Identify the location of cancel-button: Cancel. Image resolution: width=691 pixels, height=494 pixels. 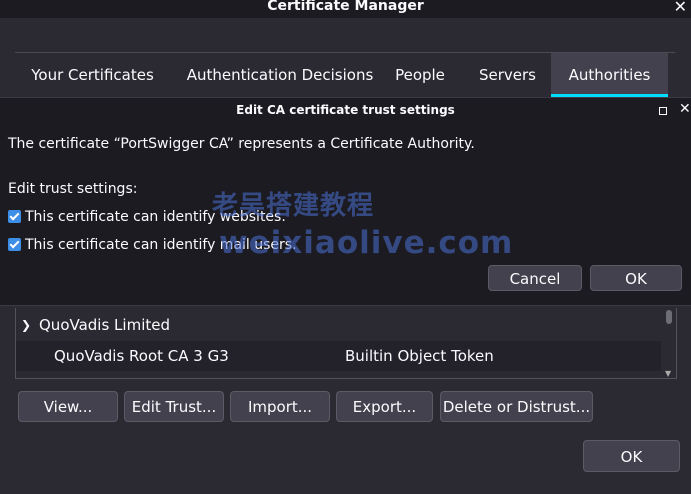
(535, 278).